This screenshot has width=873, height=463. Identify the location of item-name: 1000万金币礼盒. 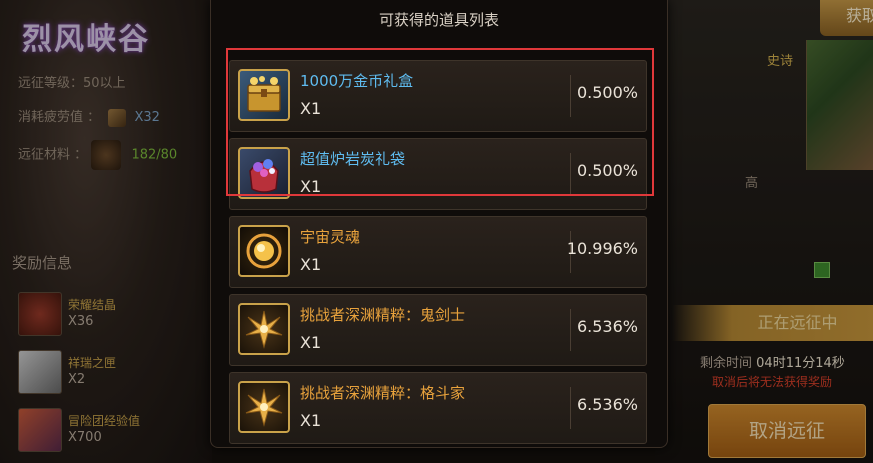
(357, 81).